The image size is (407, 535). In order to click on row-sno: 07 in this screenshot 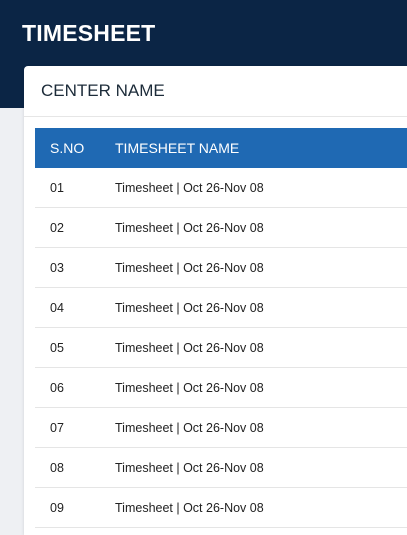, I will do `click(57, 427)`.